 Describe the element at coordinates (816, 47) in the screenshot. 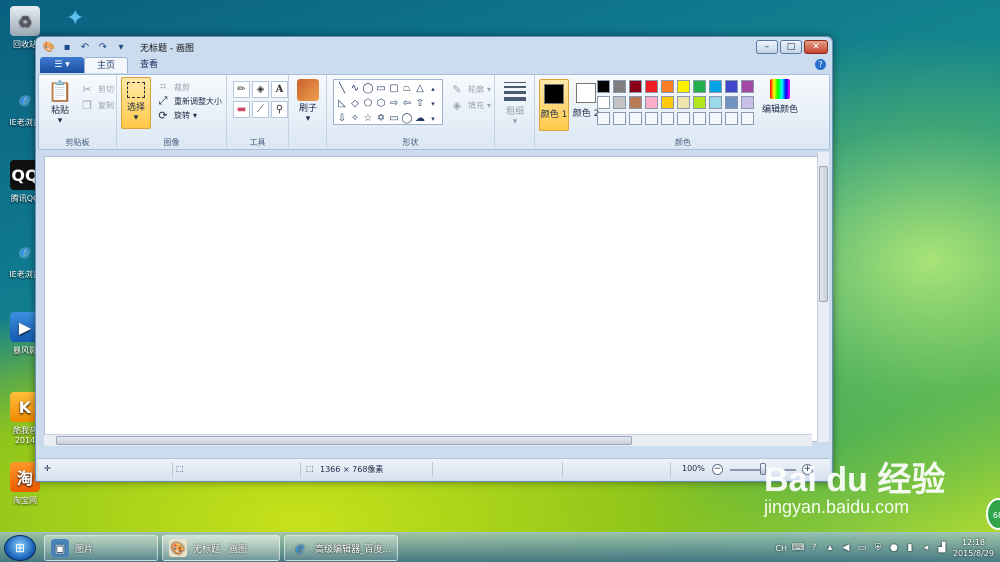

I see `close-button: ✕` at that location.